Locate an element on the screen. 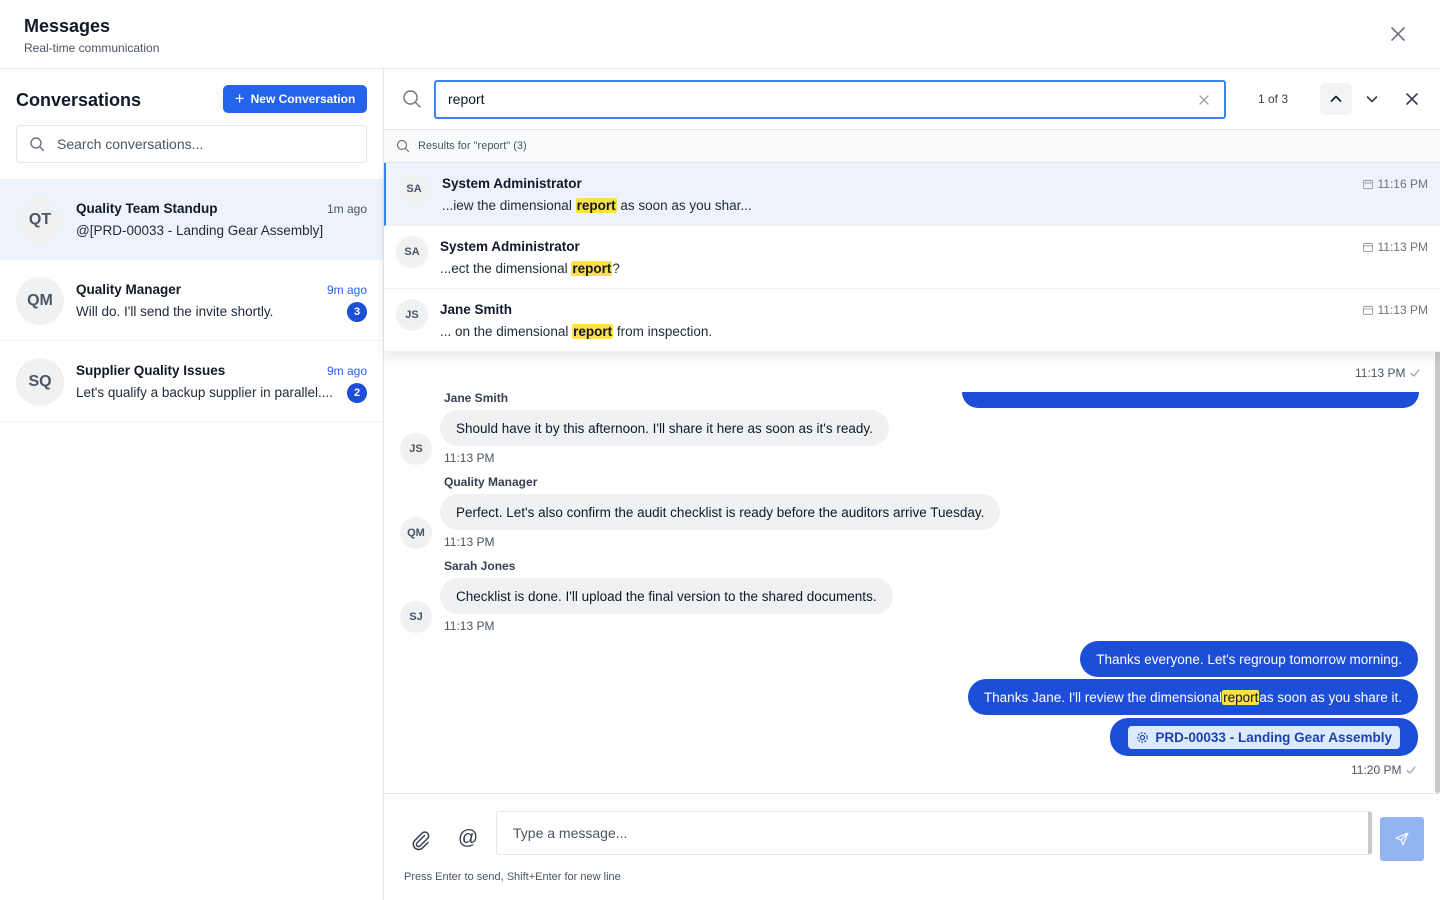 The height and width of the screenshot is (900, 1440). message-text: Thanks Jane. I'll review the dimensional is located at coordinates (1103, 697).